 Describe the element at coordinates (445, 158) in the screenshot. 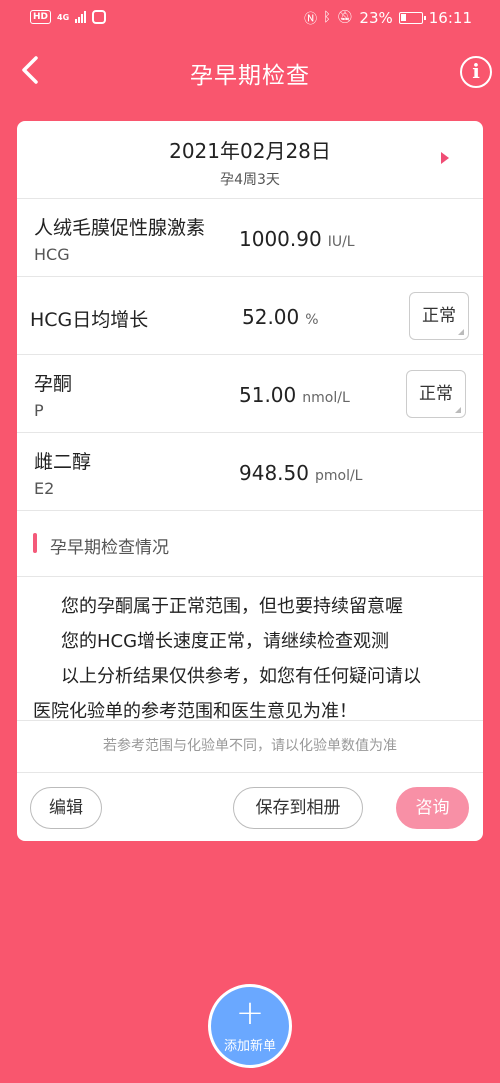

I see `next-date-arrow-icon` at that location.